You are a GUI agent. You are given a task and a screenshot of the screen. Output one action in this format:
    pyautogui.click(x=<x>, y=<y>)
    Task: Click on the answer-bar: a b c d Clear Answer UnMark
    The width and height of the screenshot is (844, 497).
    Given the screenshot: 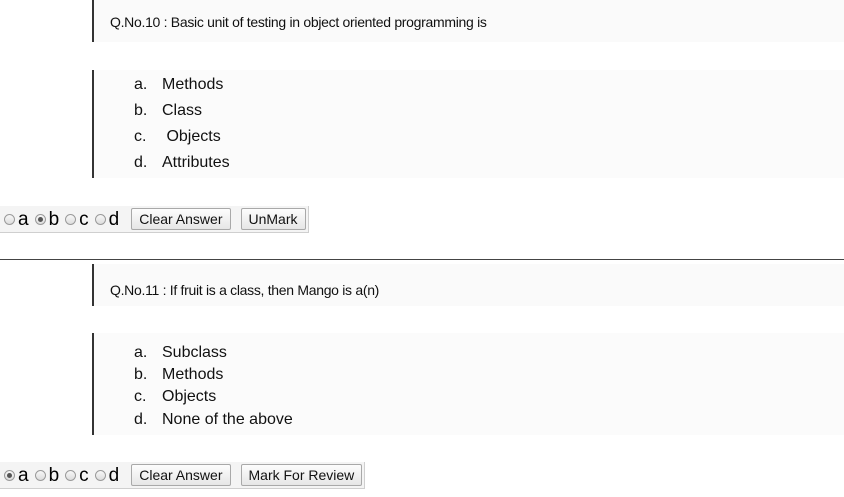 What is the action you would take?
    pyautogui.click(x=154, y=219)
    